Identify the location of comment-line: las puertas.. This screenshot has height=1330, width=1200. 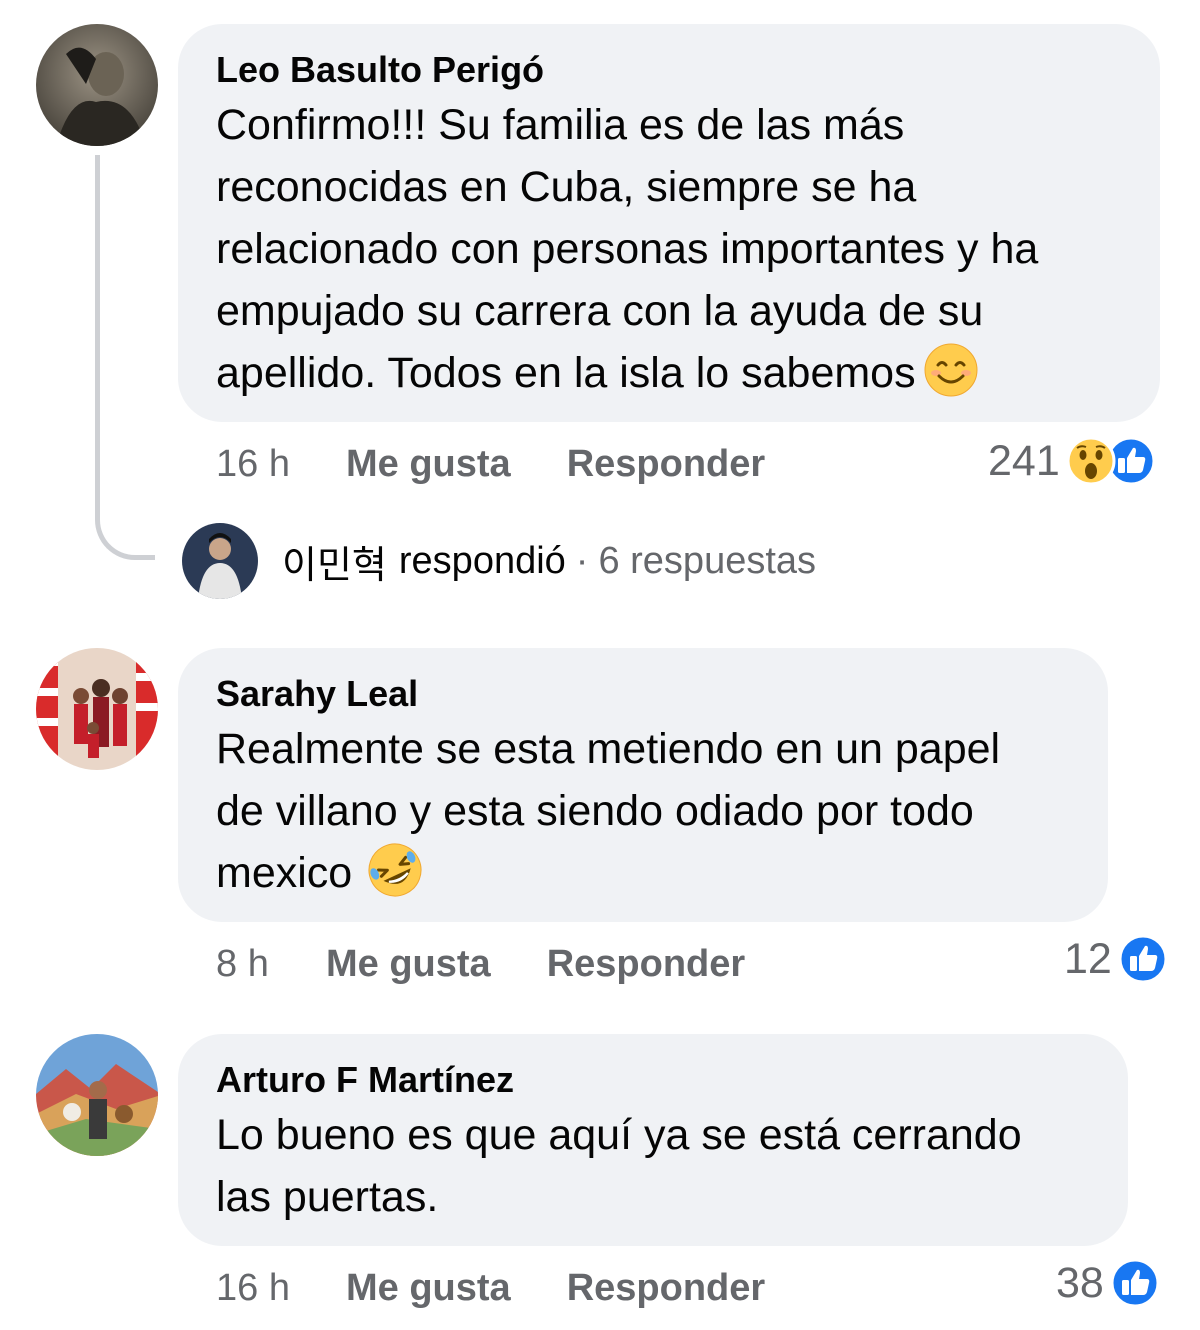
(327, 1197).